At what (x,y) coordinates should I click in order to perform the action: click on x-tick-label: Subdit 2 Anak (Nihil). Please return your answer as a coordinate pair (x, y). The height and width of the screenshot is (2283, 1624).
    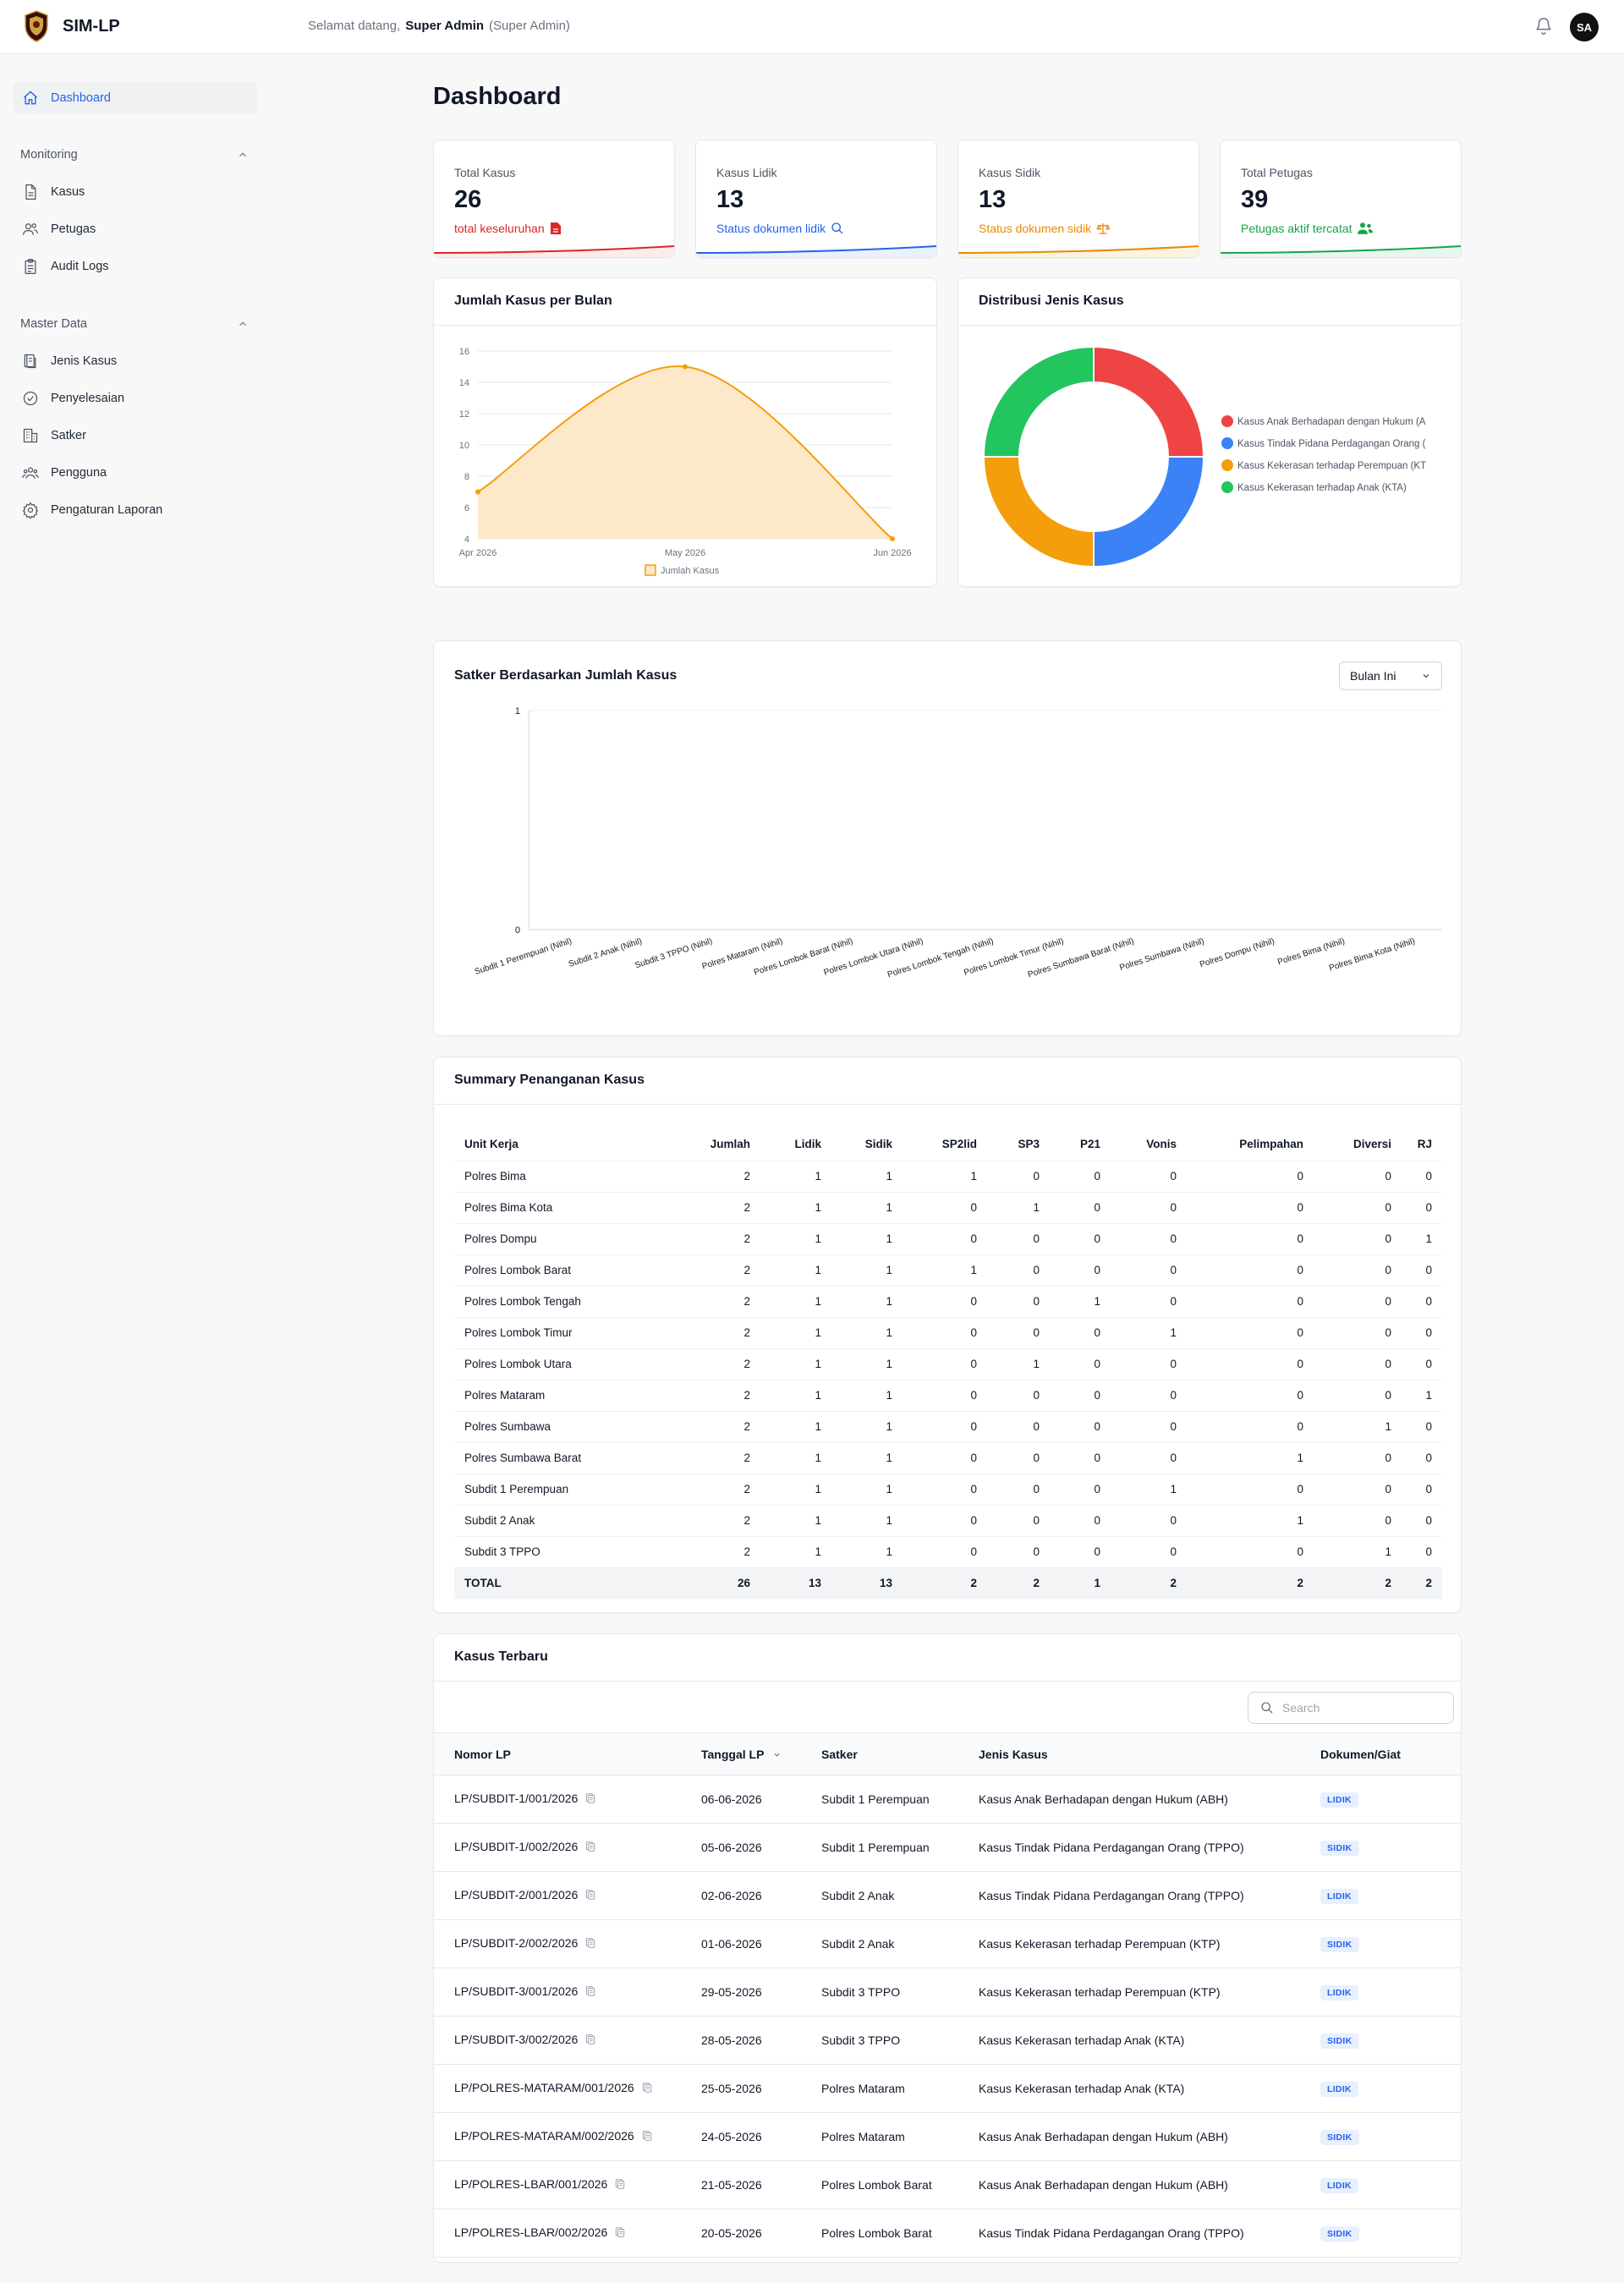
    Looking at the image, I should click on (606, 952).